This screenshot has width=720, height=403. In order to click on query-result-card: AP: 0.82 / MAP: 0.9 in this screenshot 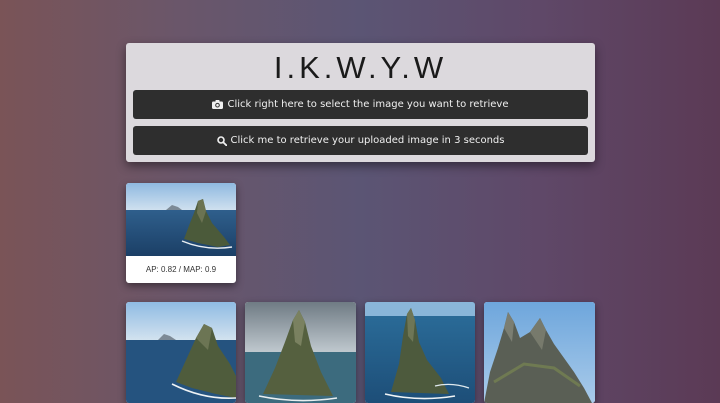, I will do `click(181, 233)`.